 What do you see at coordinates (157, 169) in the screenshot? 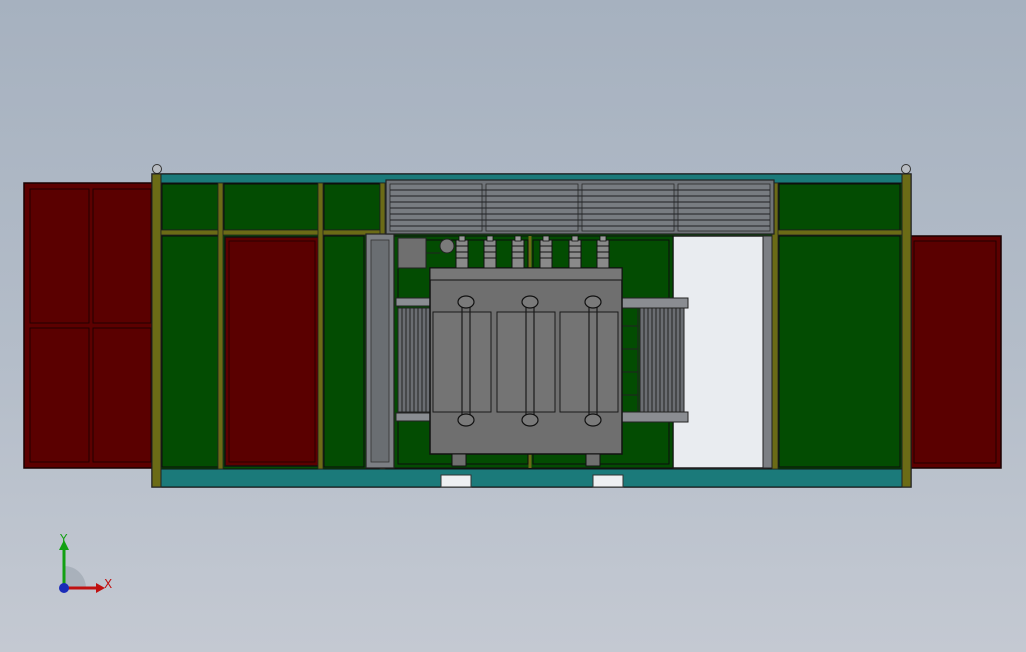
I see `lifting-eye-left` at bounding box center [157, 169].